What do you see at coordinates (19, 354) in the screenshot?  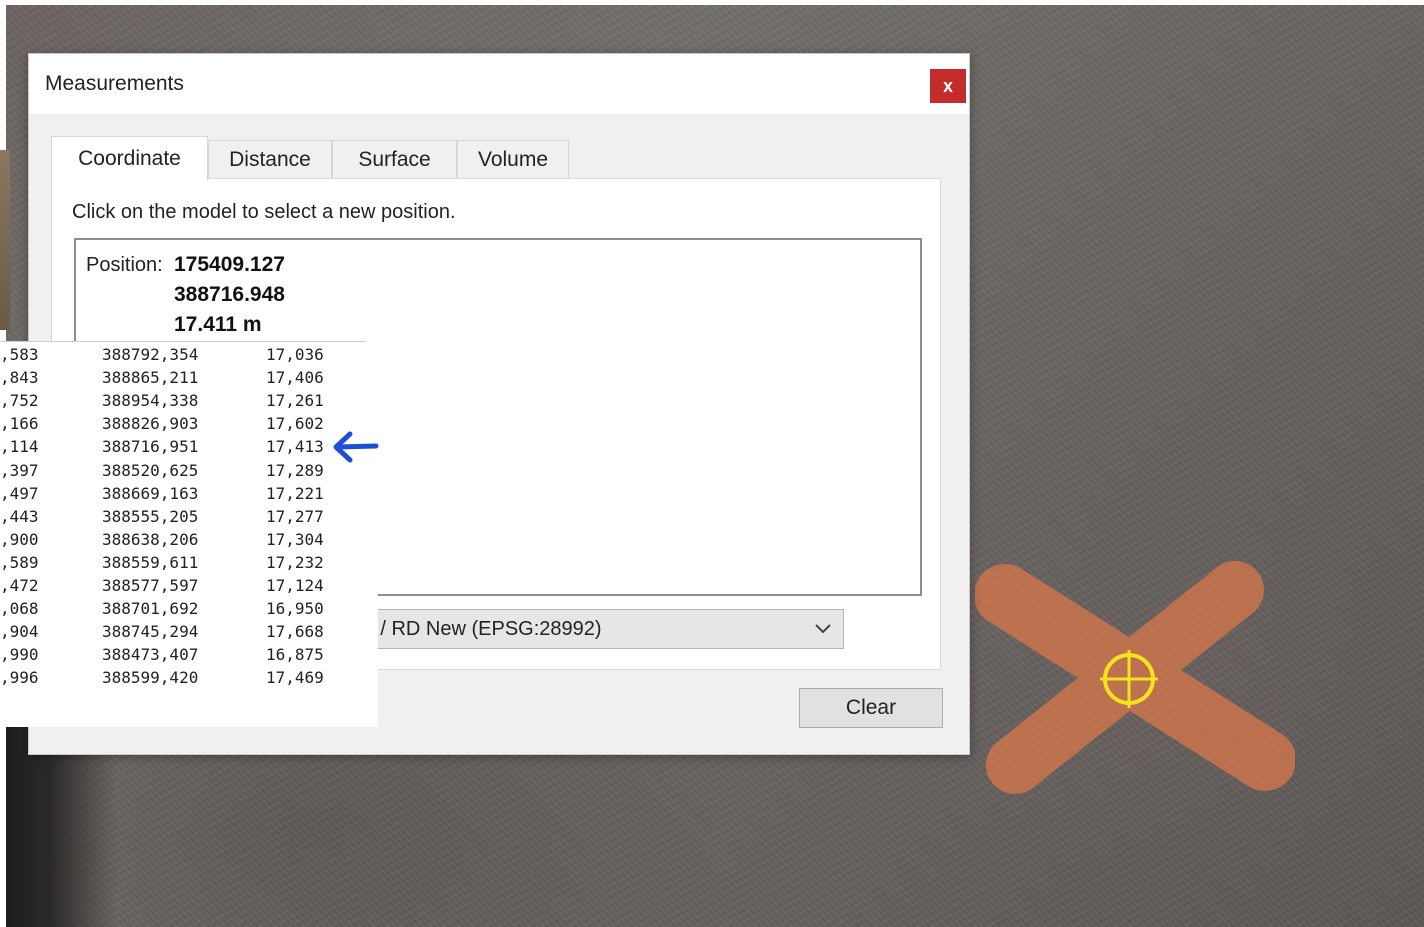 I see `table-cell-x: ,583` at bounding box center [19, 354].